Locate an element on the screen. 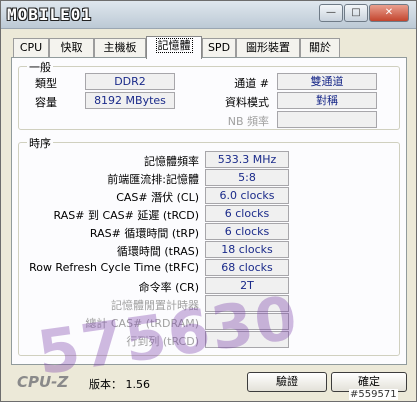 Image resolution: width=417 pixels, height=402 pixels. channels-value: 雙通道 is located at coordinates (327, 81).